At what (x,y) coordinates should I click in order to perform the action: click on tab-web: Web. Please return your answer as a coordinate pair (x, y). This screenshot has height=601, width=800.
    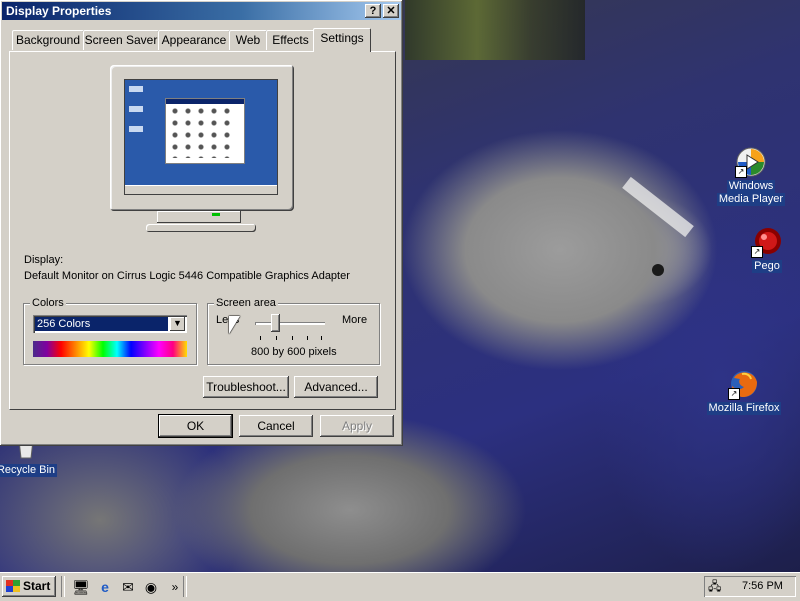
    Looking at the image, I should click on (248, 40).